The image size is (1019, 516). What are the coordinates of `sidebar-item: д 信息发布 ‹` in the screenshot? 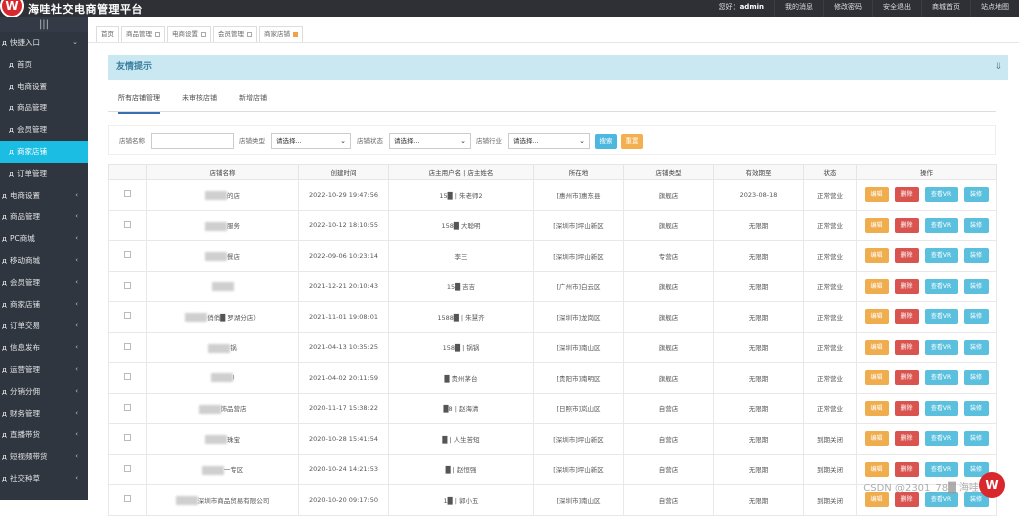 It's located at (44, 348).